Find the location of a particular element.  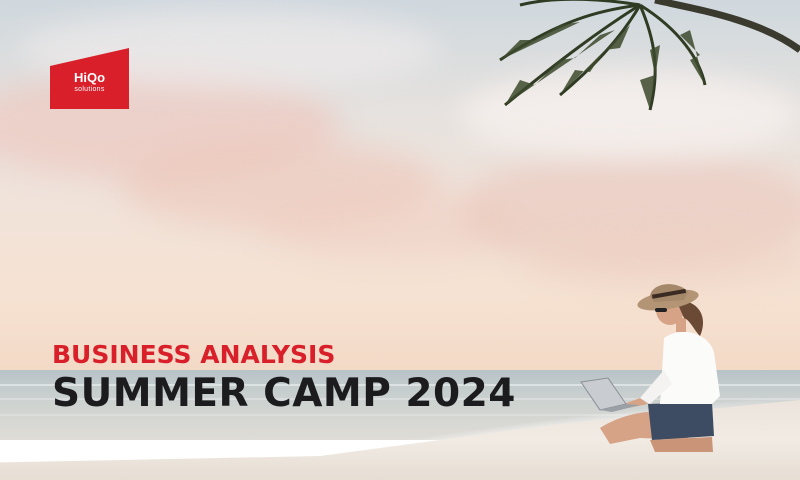

hiqo-logo: HiQo solutions is located at coordinates (89, 78).